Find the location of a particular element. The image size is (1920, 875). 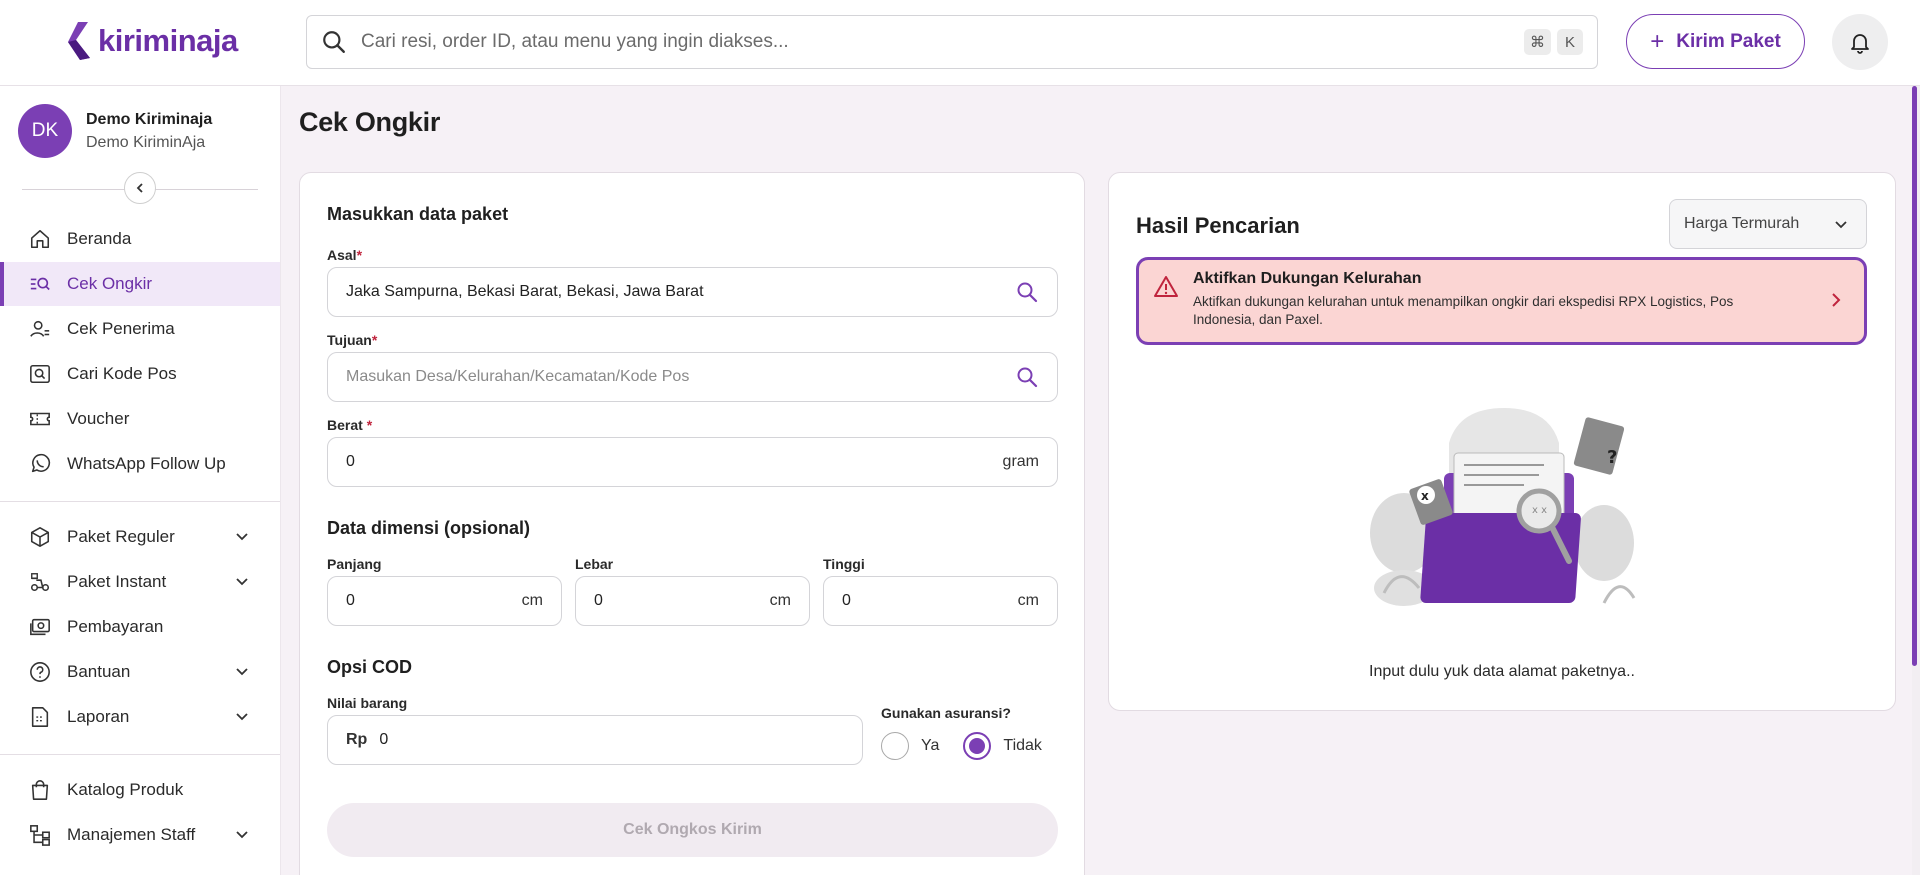

check-shipping-cost-button: Cek Ongkos Kirim is located at coordinates (692, 830).